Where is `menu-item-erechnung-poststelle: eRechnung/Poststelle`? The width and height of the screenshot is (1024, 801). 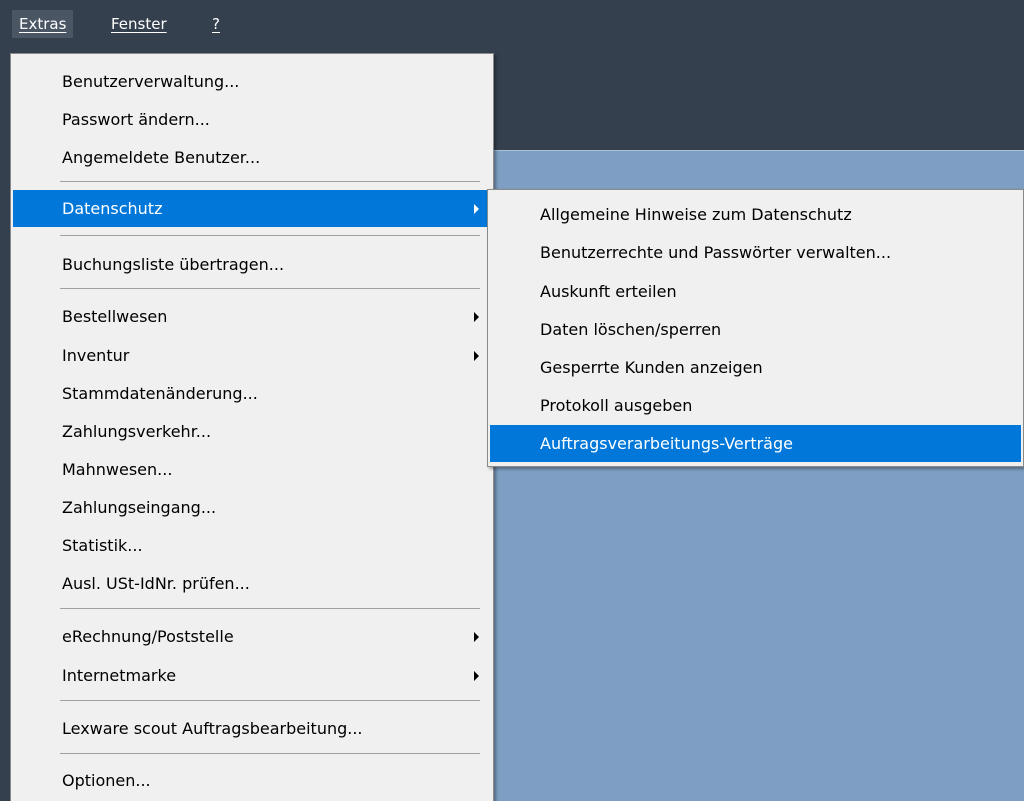
menu-item-erechnung-poststelle: eRechnung/Poststelle is located at coordinates (252, 636).